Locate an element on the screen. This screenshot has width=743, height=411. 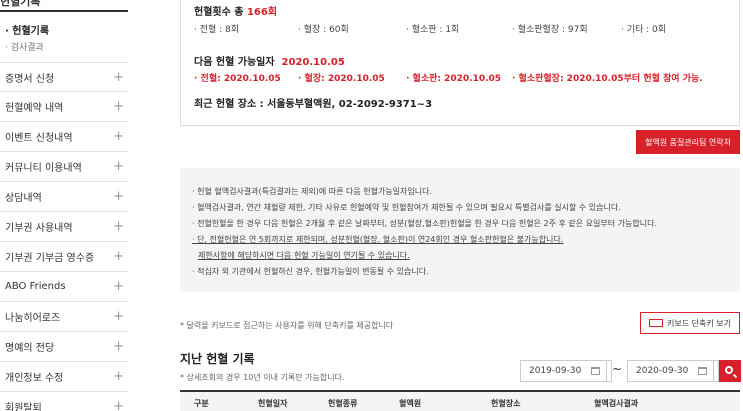
stat-other: · 기타 : 0회 is located at coordinates (644, 30).